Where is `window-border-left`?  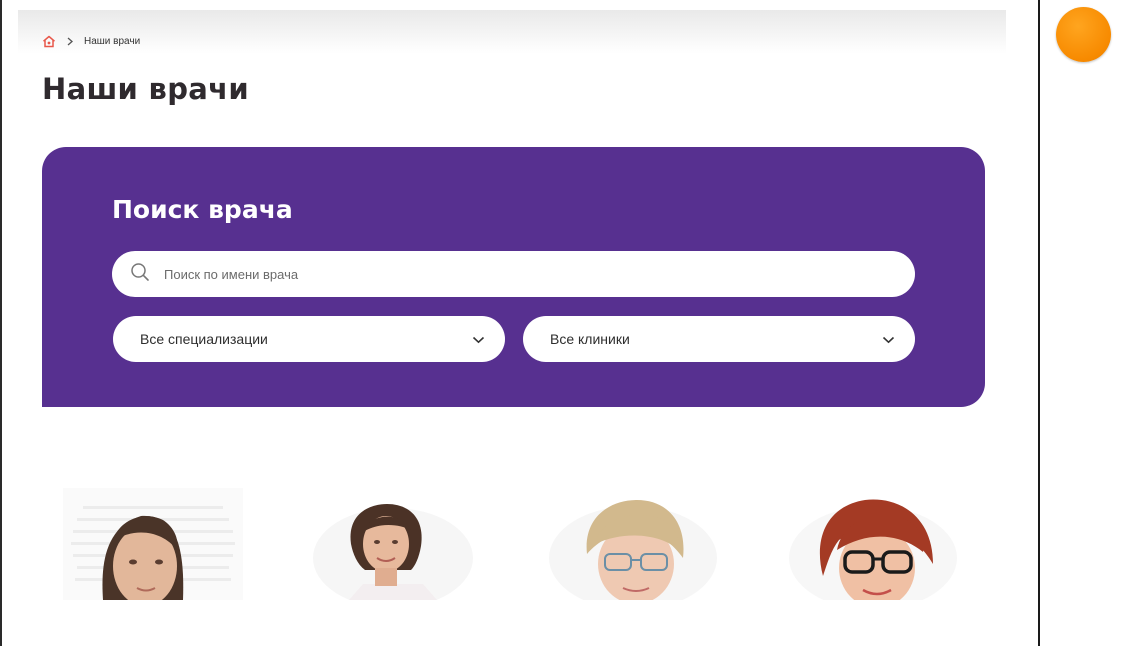
window-border-left is located at coordinates (1, 323).